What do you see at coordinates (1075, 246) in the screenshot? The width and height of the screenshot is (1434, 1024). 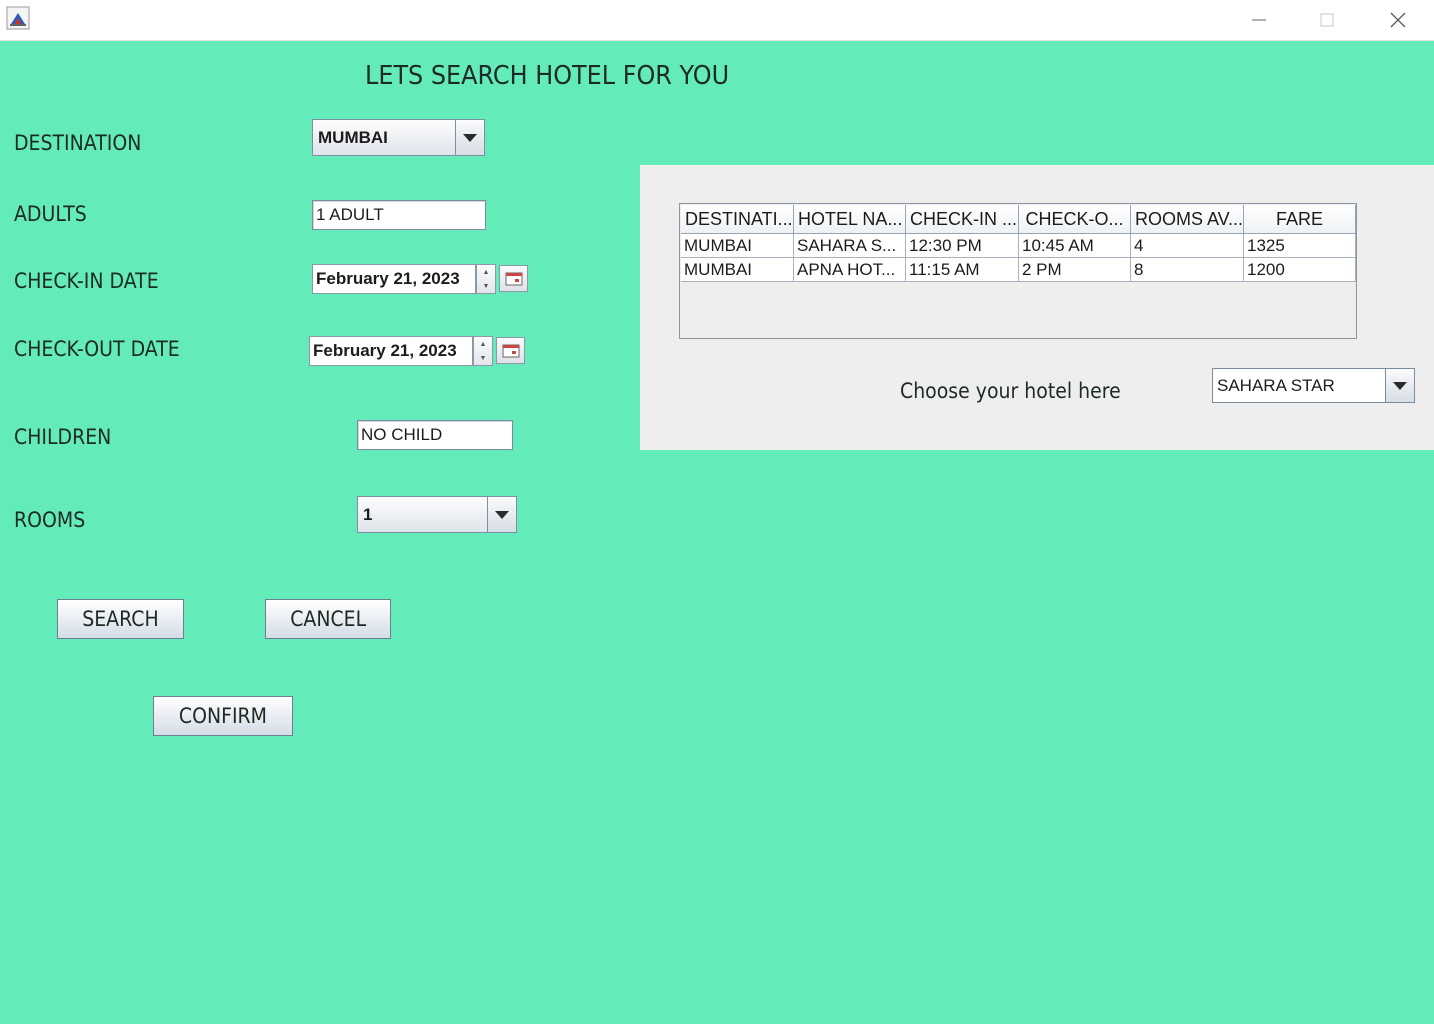 I see `table-cell: 10:45 AM` at bounding box center [1075, 246].